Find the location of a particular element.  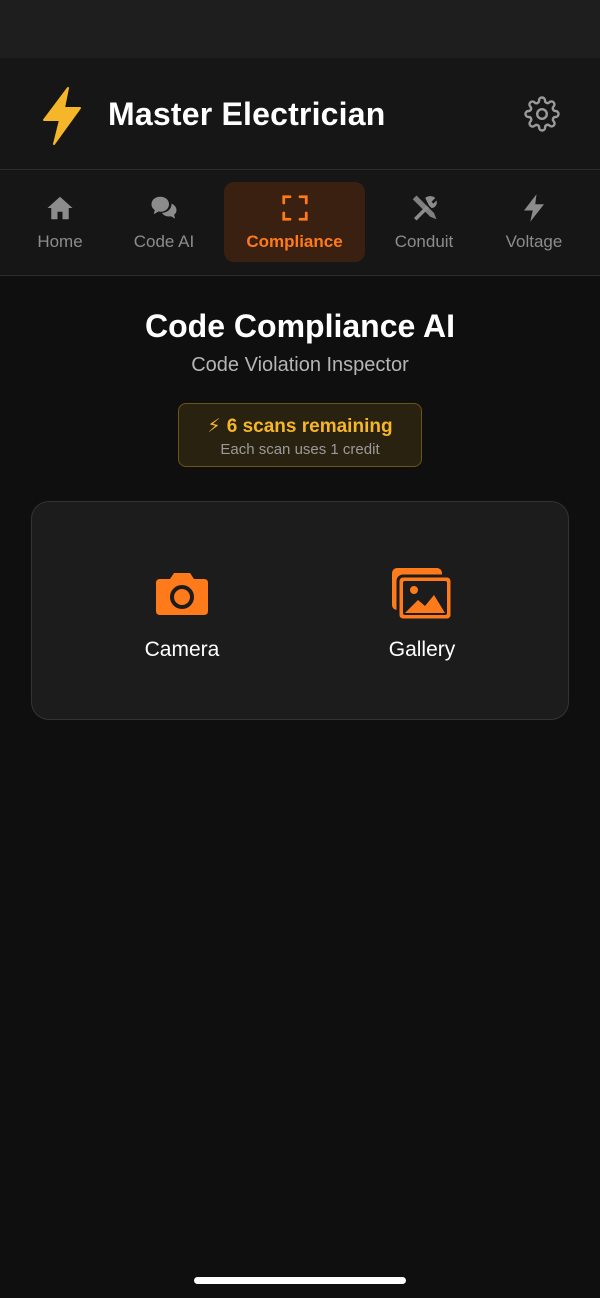

settings-button is located at coordinates (542, 116).